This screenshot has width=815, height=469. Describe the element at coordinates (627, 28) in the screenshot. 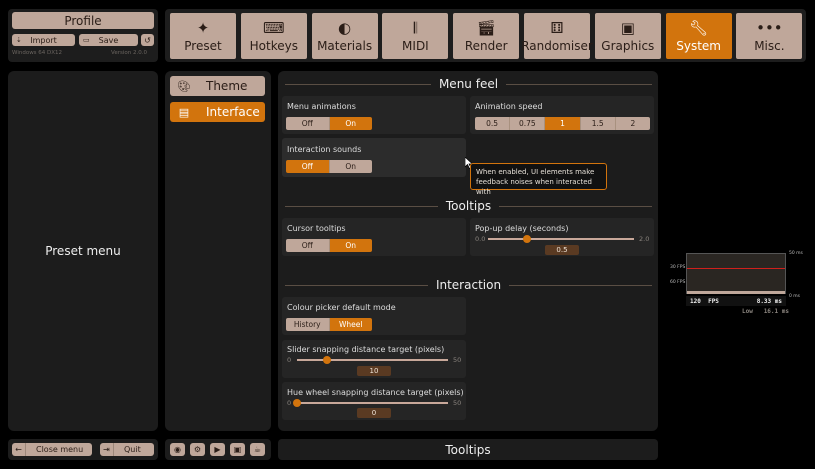

I see `image-icon: ▣` at that location.